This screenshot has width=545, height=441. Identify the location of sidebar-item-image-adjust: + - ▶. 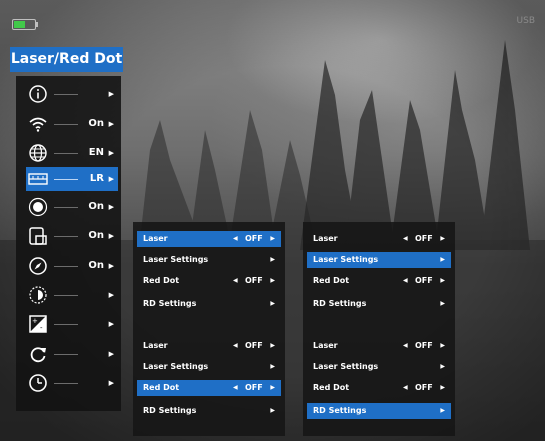
(72, 324).